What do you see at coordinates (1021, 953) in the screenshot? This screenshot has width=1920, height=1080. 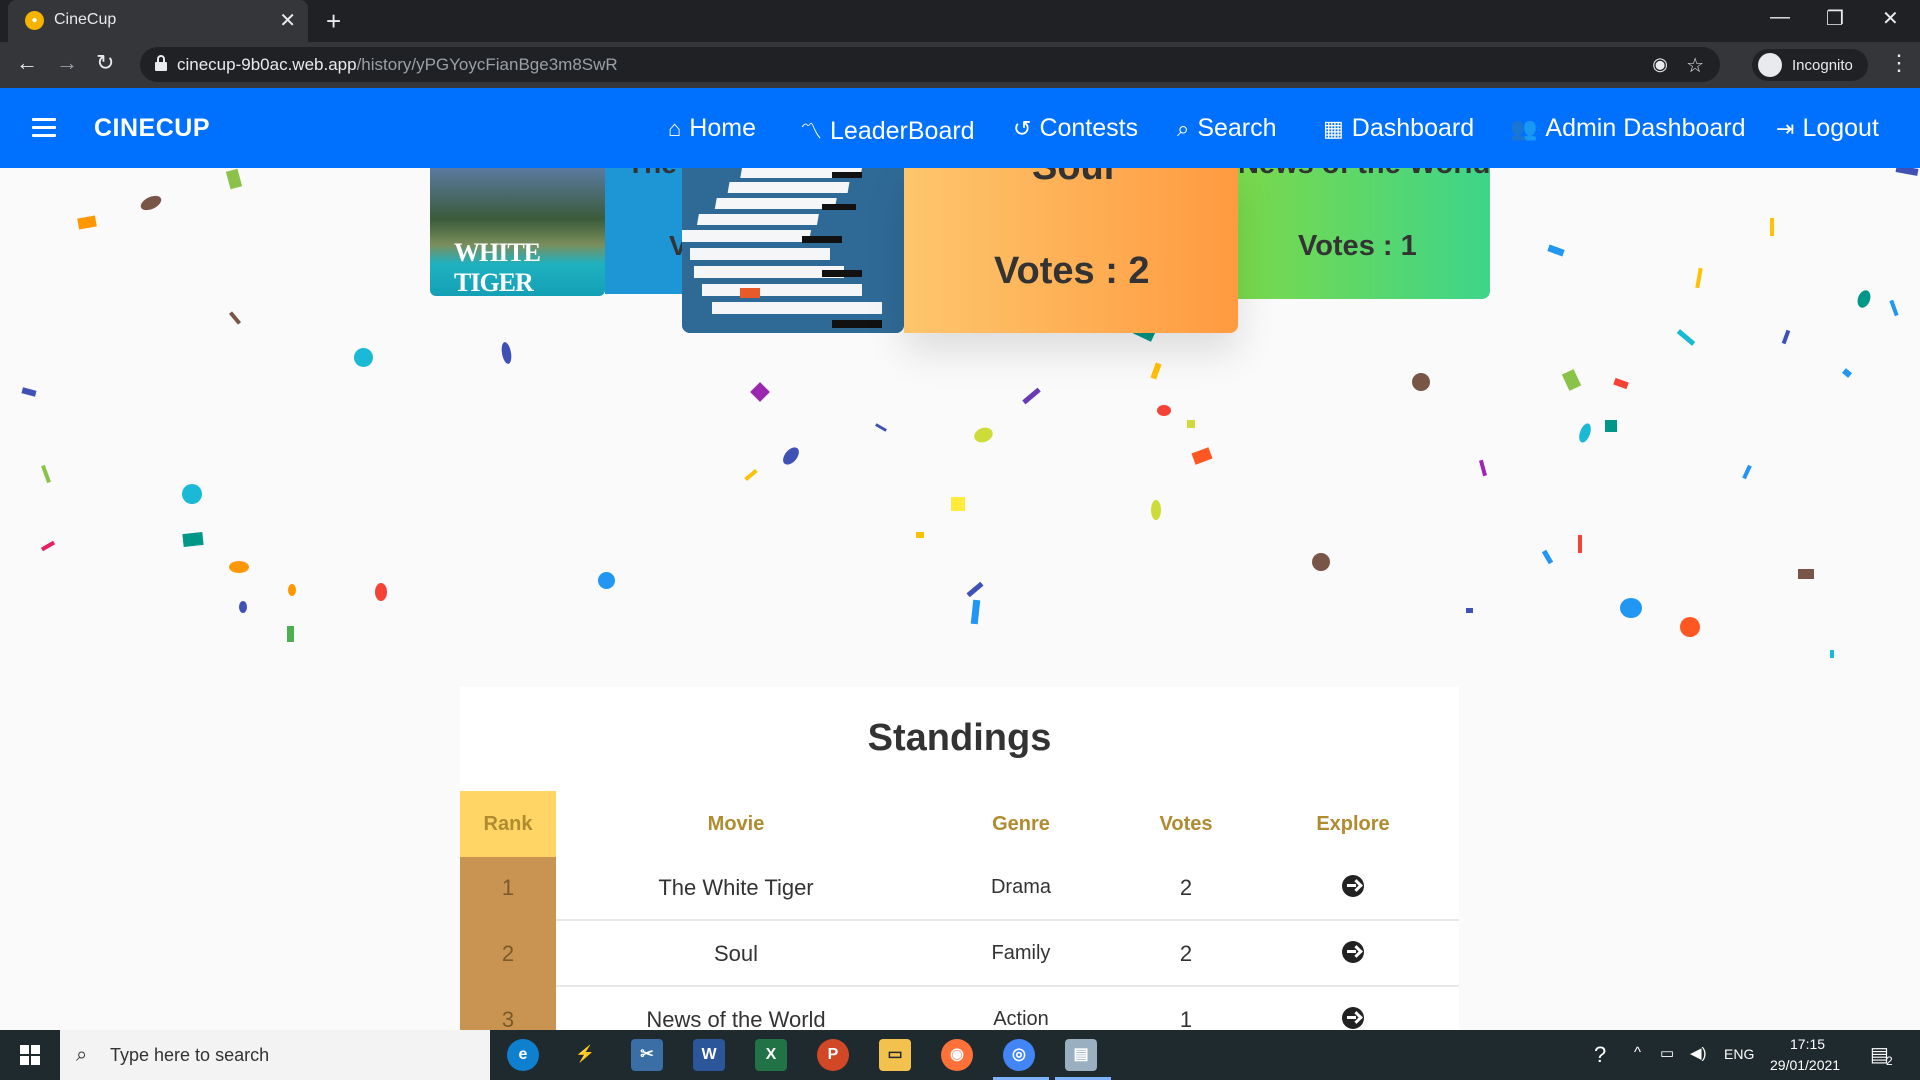 I see `row-2-genre: Family` at bounding box center [1021, 953].